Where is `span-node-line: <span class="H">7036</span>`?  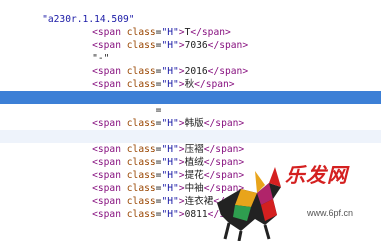 span-node-line: <span class="H">7036</span> is located at coordinates (190, 38).